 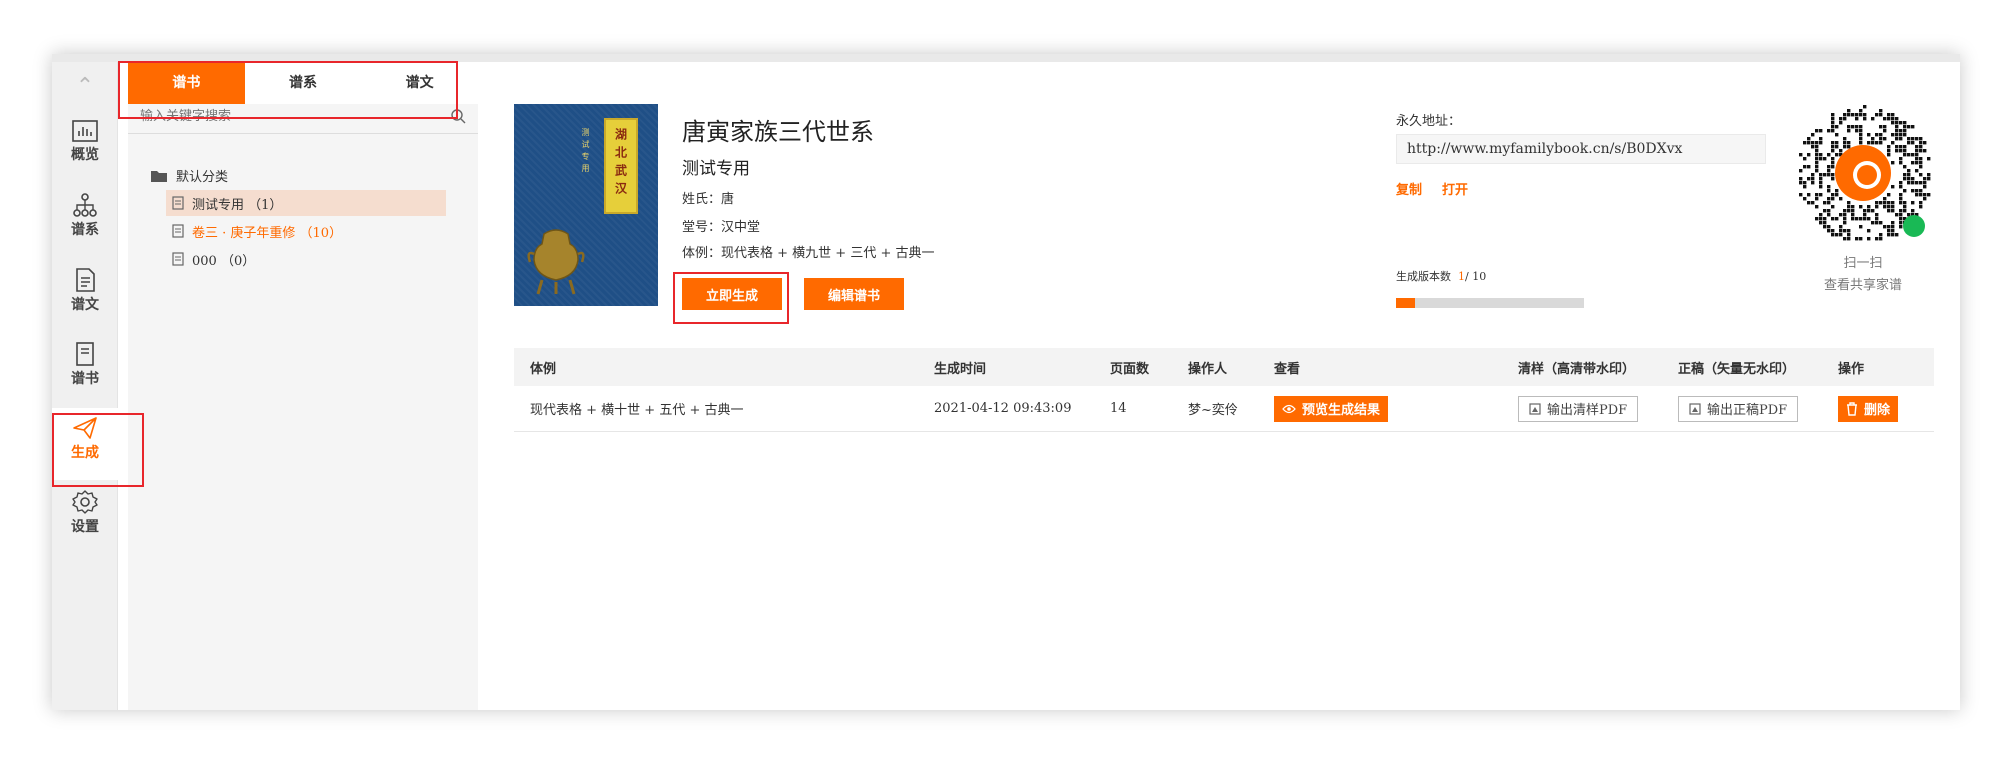 What do you see at coordinates (1863, 263) in the screenshot?
I see `qr-caption-scan: 扫一扫` at bounding box center [1863, 263].